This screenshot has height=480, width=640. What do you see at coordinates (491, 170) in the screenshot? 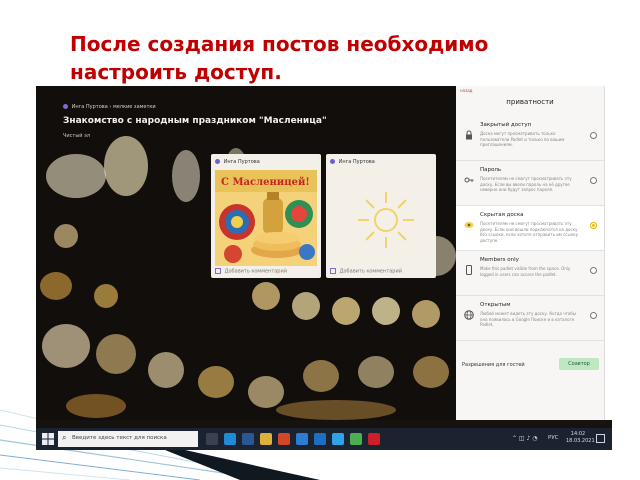
I see `option-title: Пароль` at bounding box center [491, 170].